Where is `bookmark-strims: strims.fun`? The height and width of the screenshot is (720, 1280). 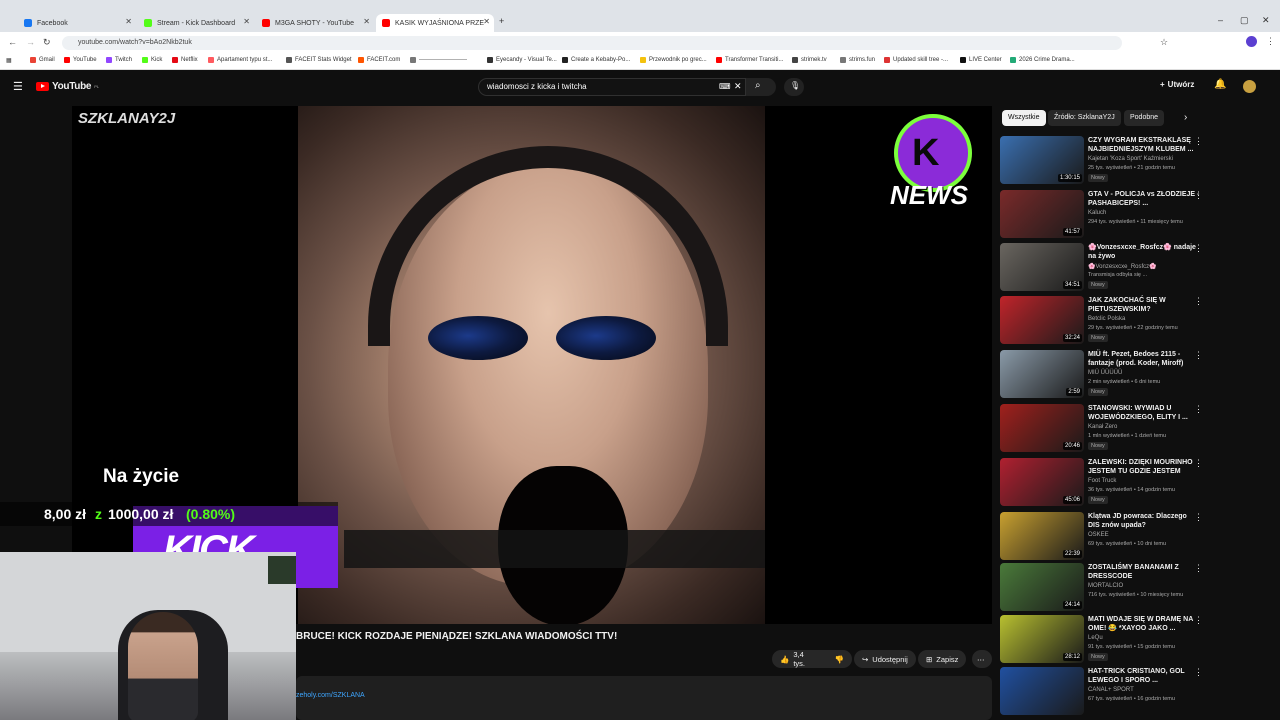
bookmark-strims: strims.fun is located at coordinates (857, 60).